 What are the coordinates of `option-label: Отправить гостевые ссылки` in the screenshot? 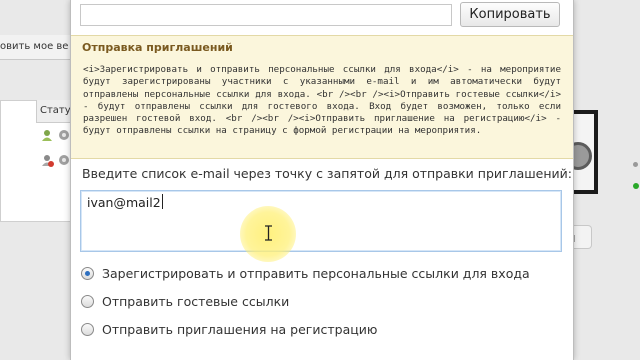 It's located at (196, 301).